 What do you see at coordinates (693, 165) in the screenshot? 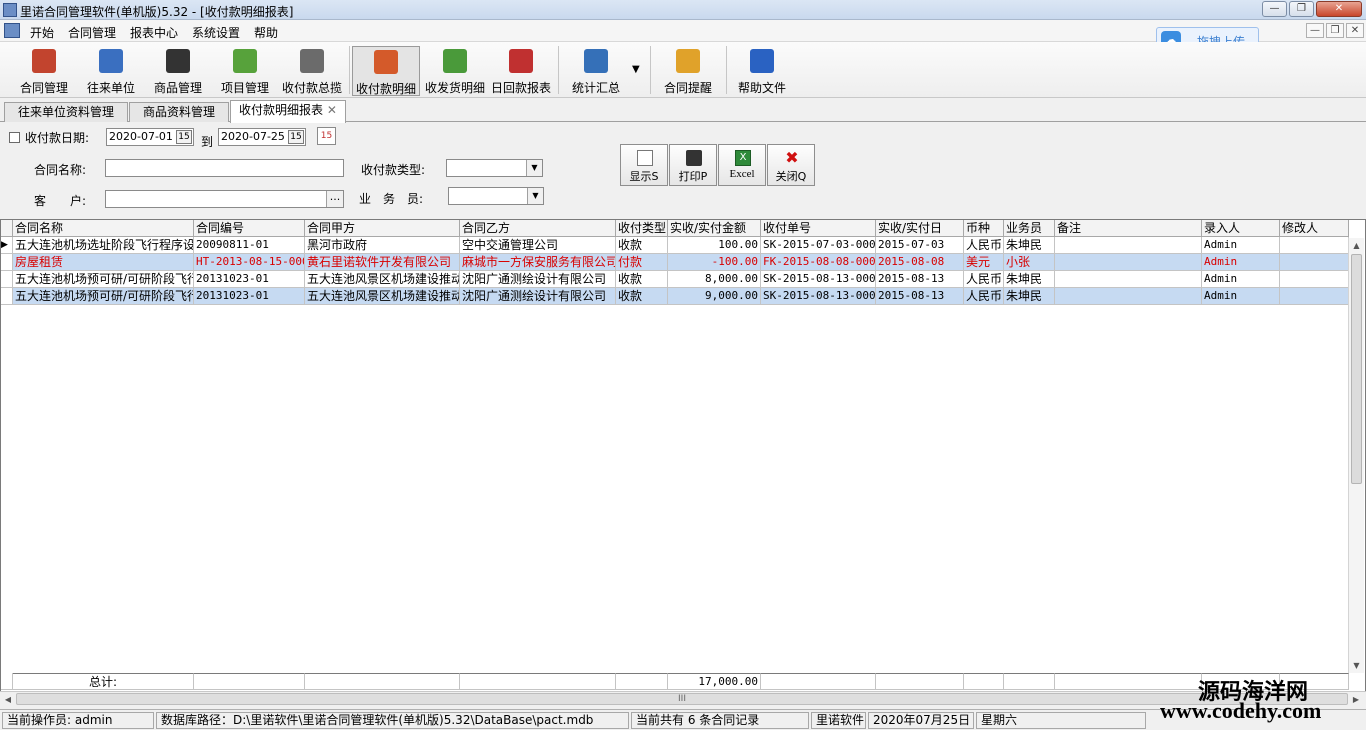
I see `print-button: 打印P` at bounding box center [693, 165].